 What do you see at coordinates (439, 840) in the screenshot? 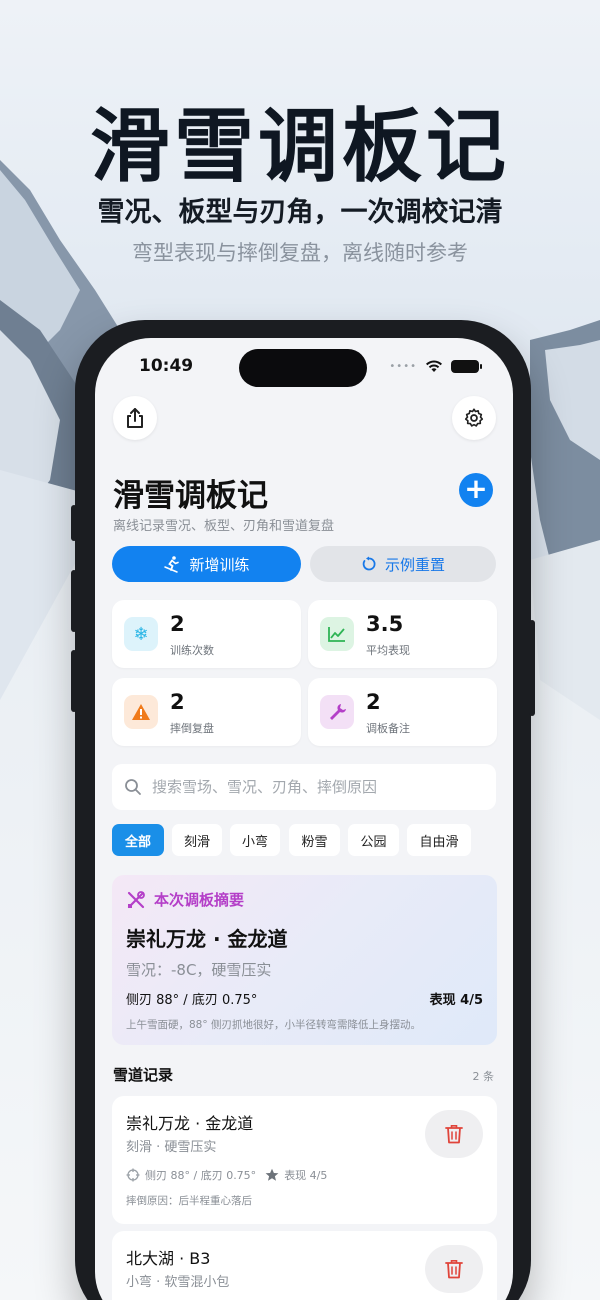
I see `filter-chip-freeride: 自由滑` at bounding box center [439, 840].